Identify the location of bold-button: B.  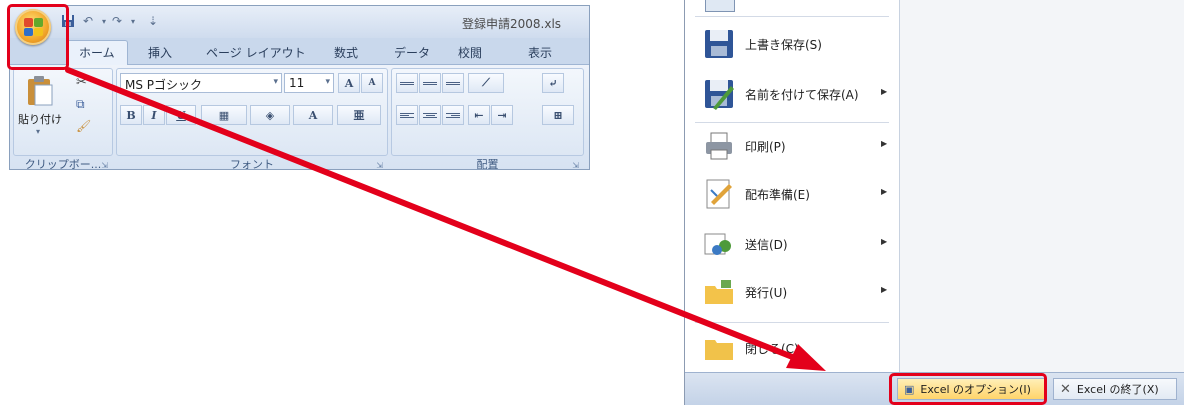
(131, 115).